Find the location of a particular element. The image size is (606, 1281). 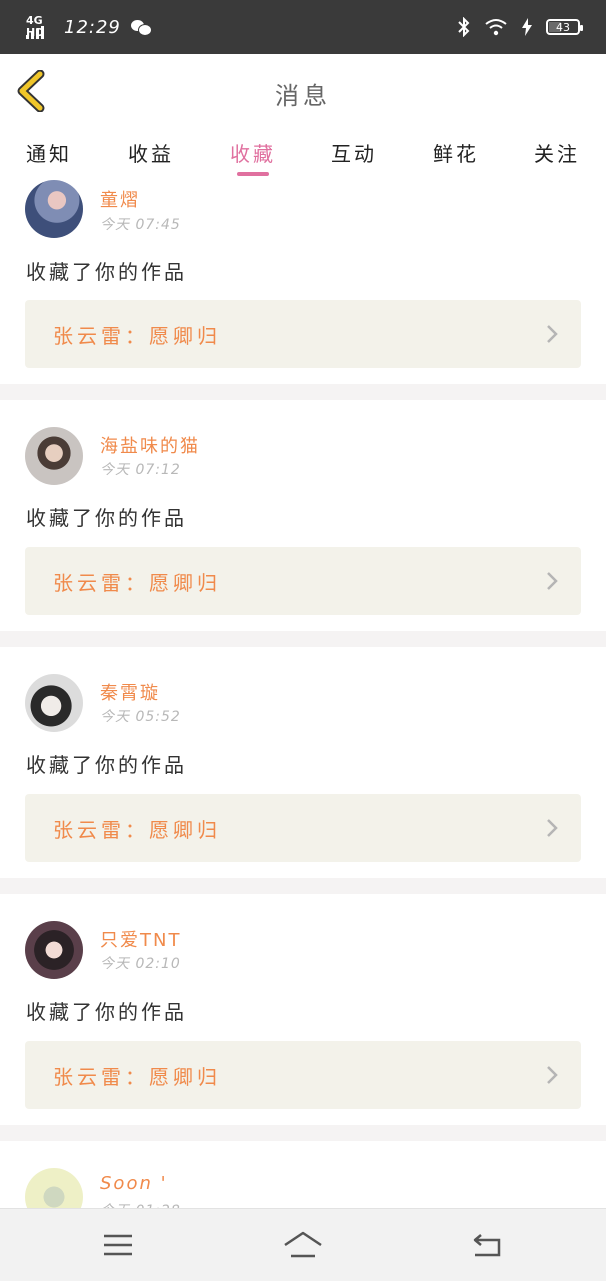

tab-bar: 通知 收益 收藏 互动 鲜花 关注 is located at coordinates (303, 153).